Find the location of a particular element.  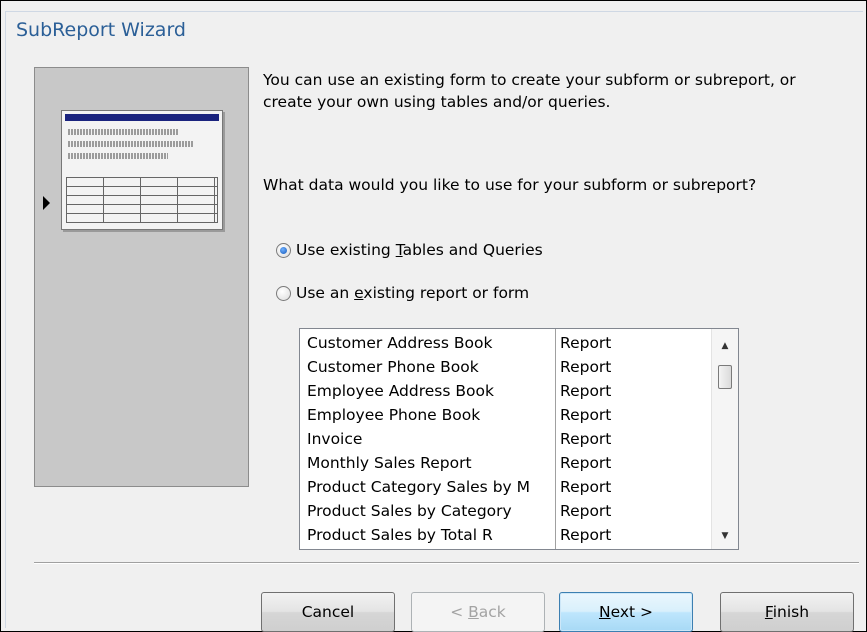

list-item: Invoice Report is located at coordinates (505, 439).